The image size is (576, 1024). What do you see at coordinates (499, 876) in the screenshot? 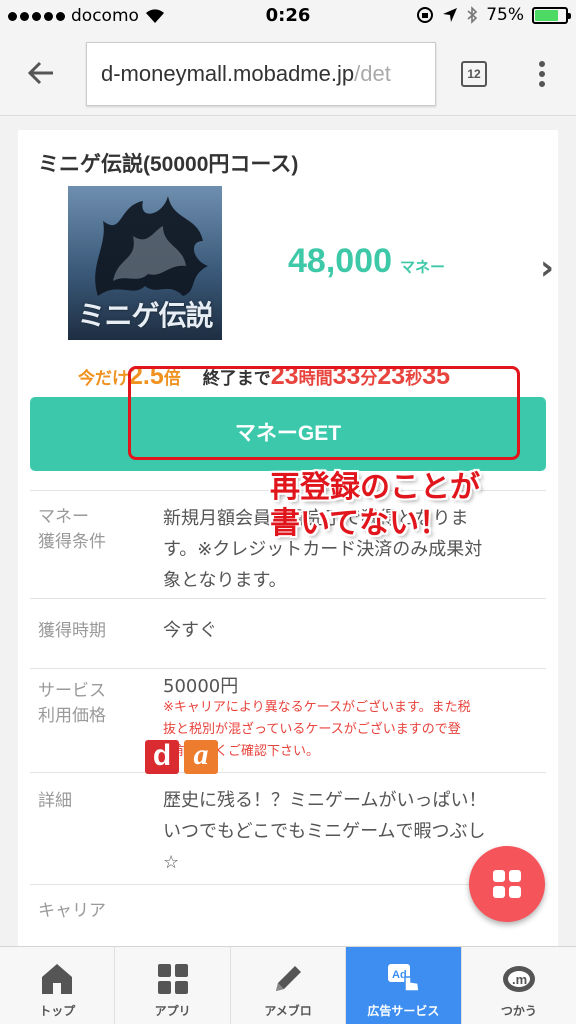
I see `grid-icon` at bounding box center [499, 876].